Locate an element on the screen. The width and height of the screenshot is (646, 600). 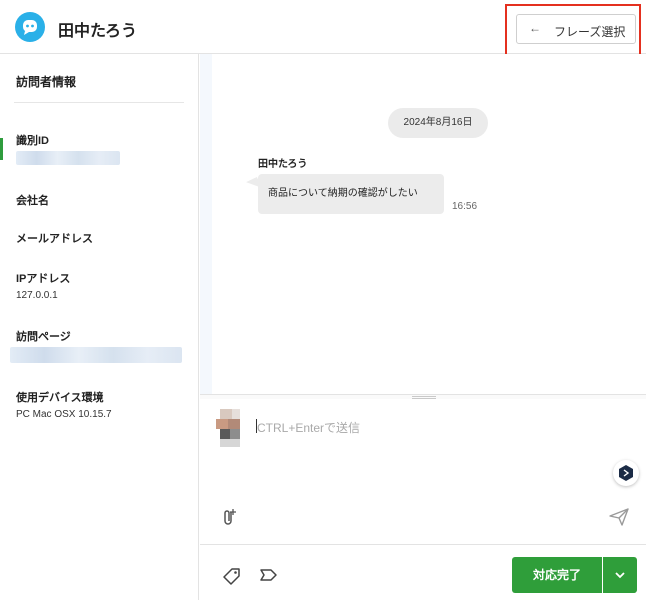
tag-icon is located at coordinates (232, 578).